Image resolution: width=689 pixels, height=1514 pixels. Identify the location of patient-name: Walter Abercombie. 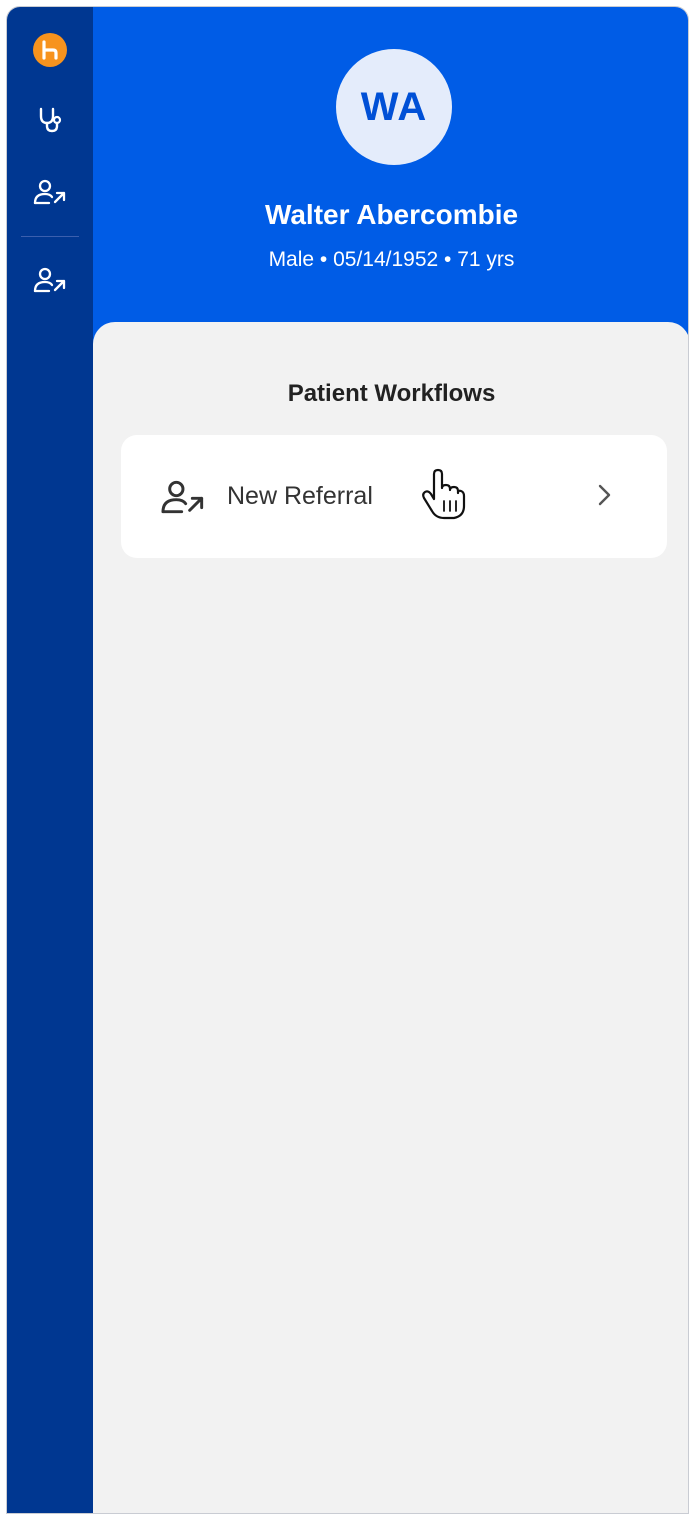
(391, 214).